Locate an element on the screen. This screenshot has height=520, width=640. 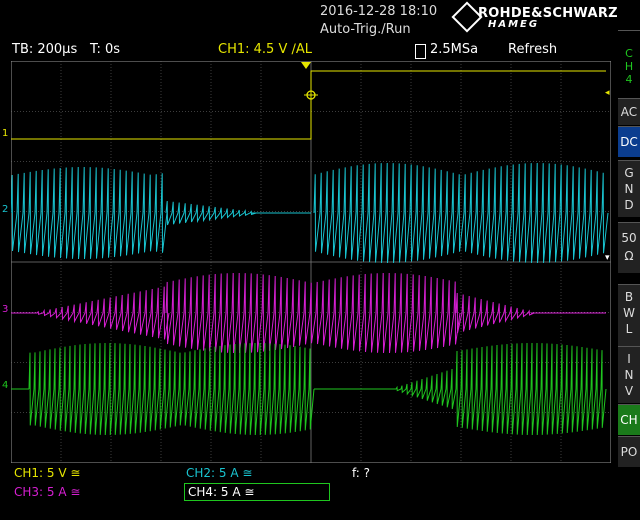
ch1-offset-marker: ◂ is located at coordinates (607, 93).